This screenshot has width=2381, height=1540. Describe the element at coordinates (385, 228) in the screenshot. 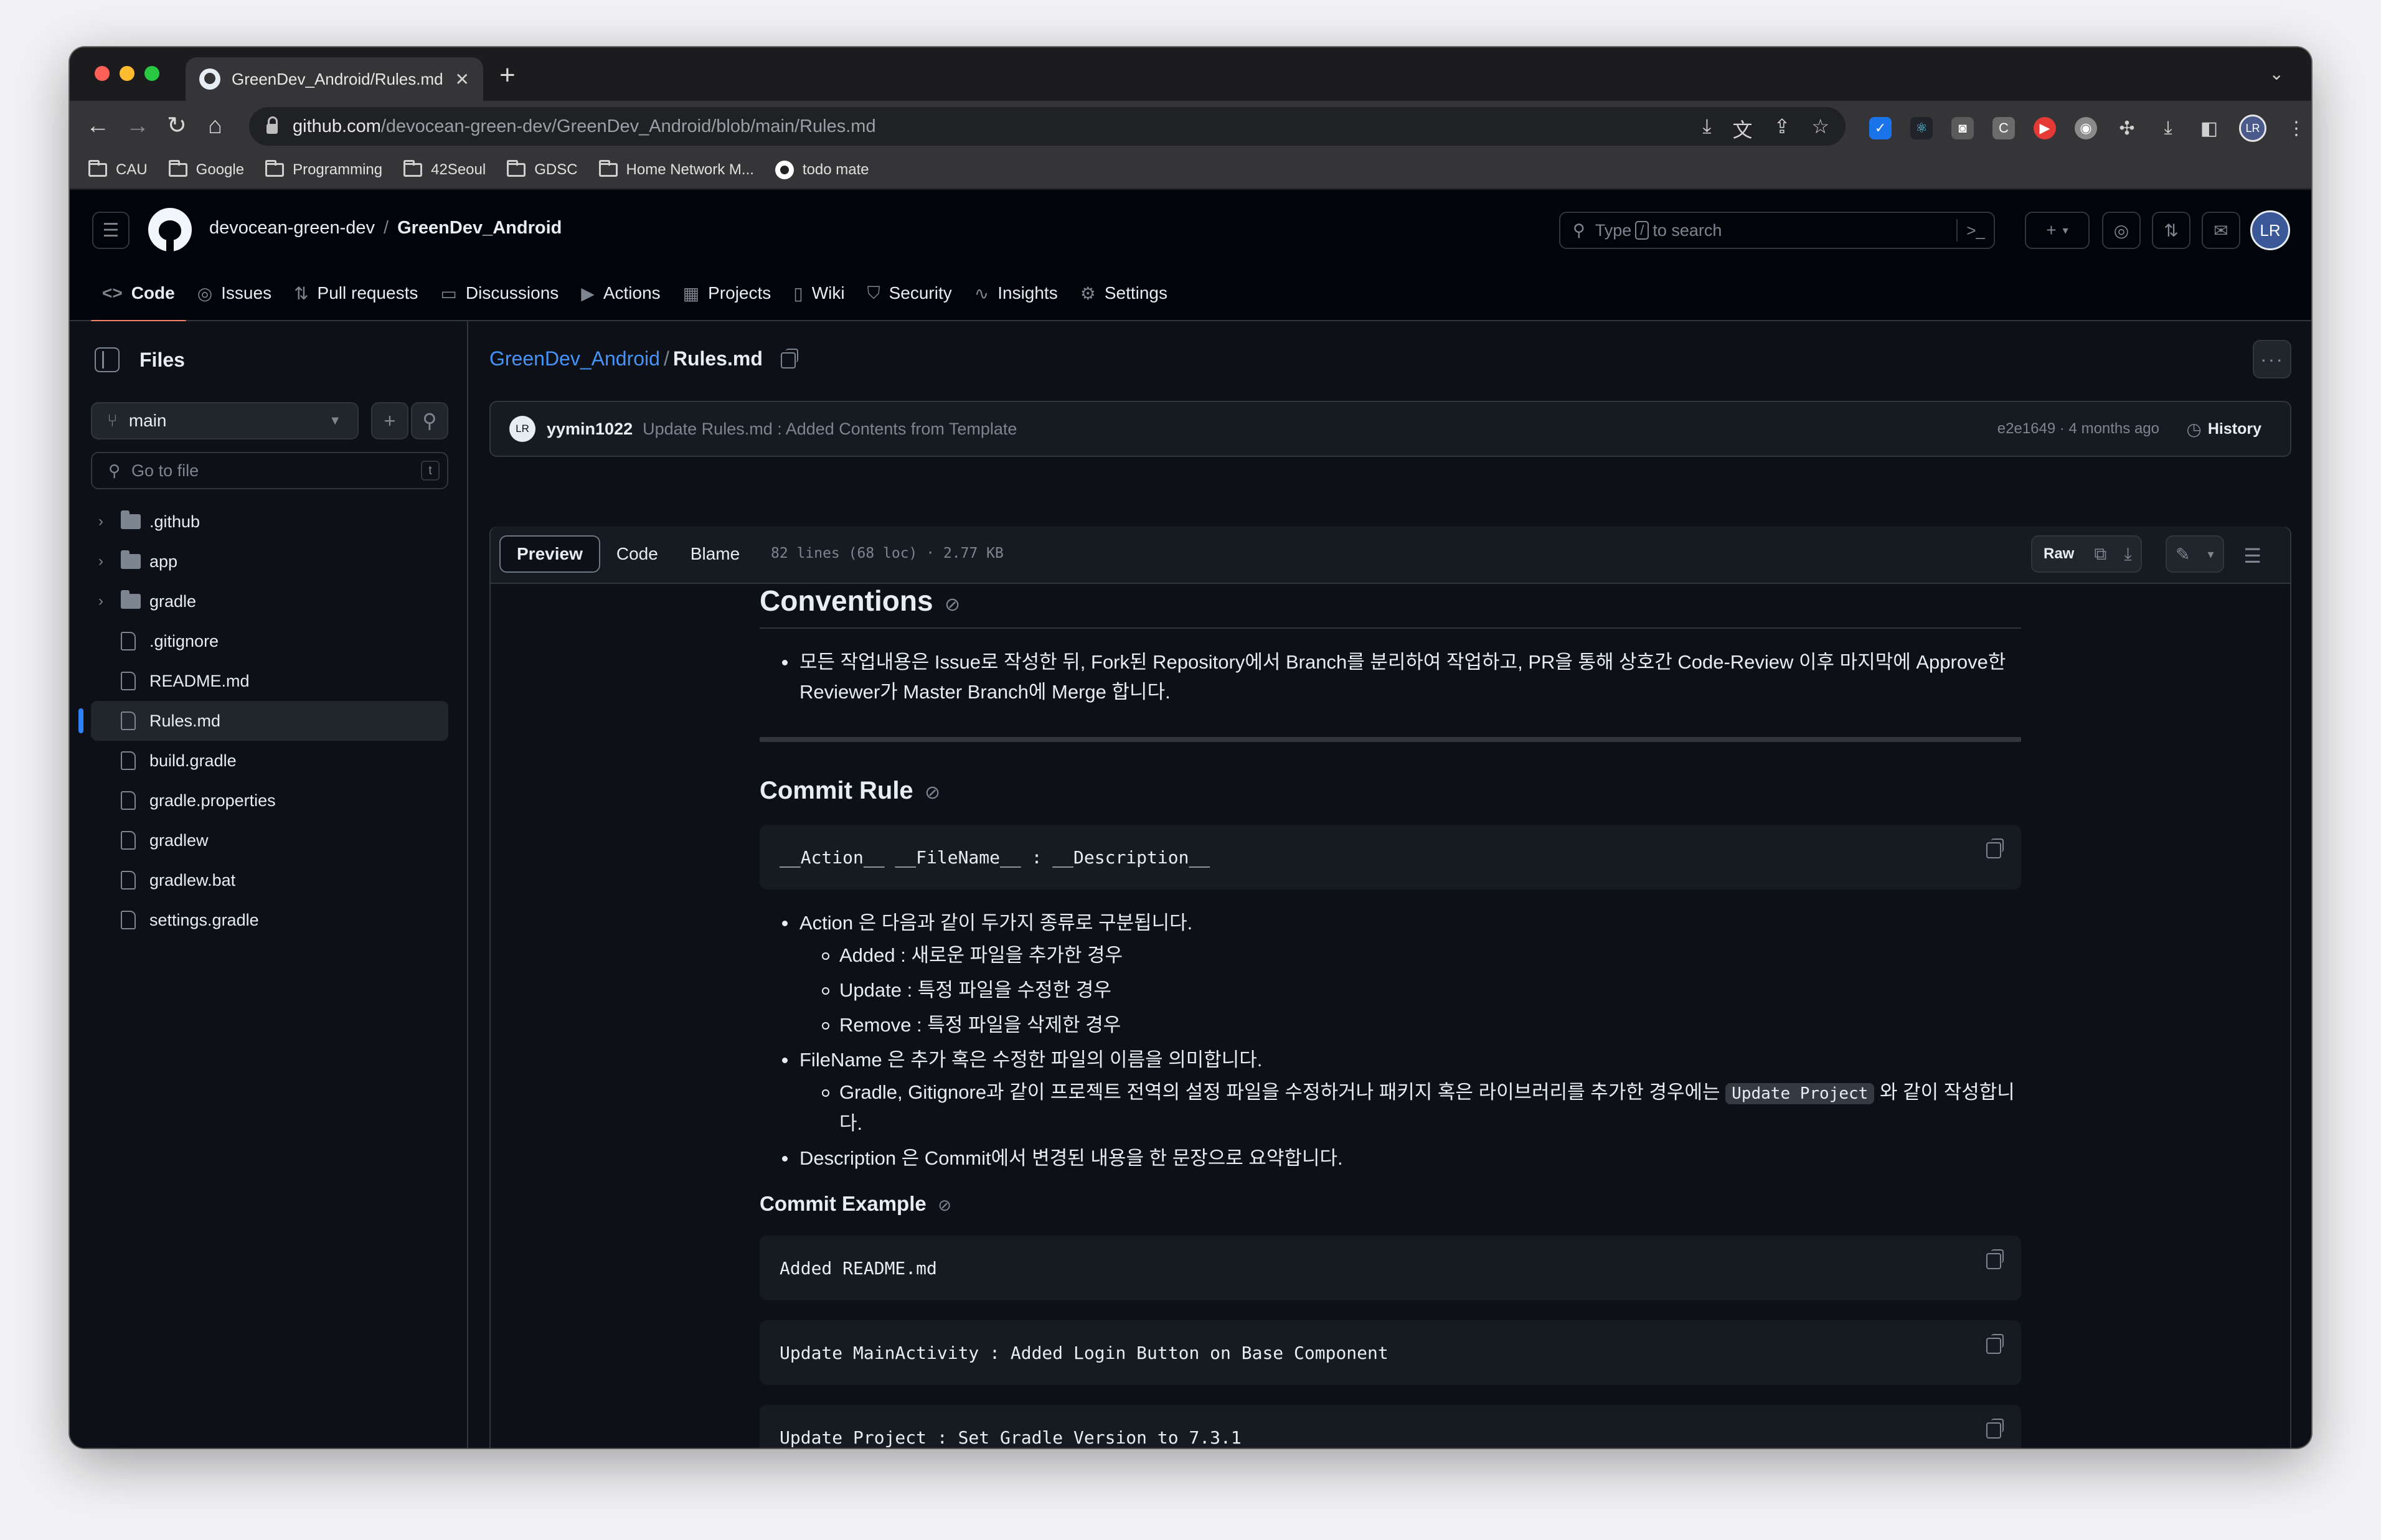

I see `repo-path: devocean-green-dev / GreenDev_Android` at that location.